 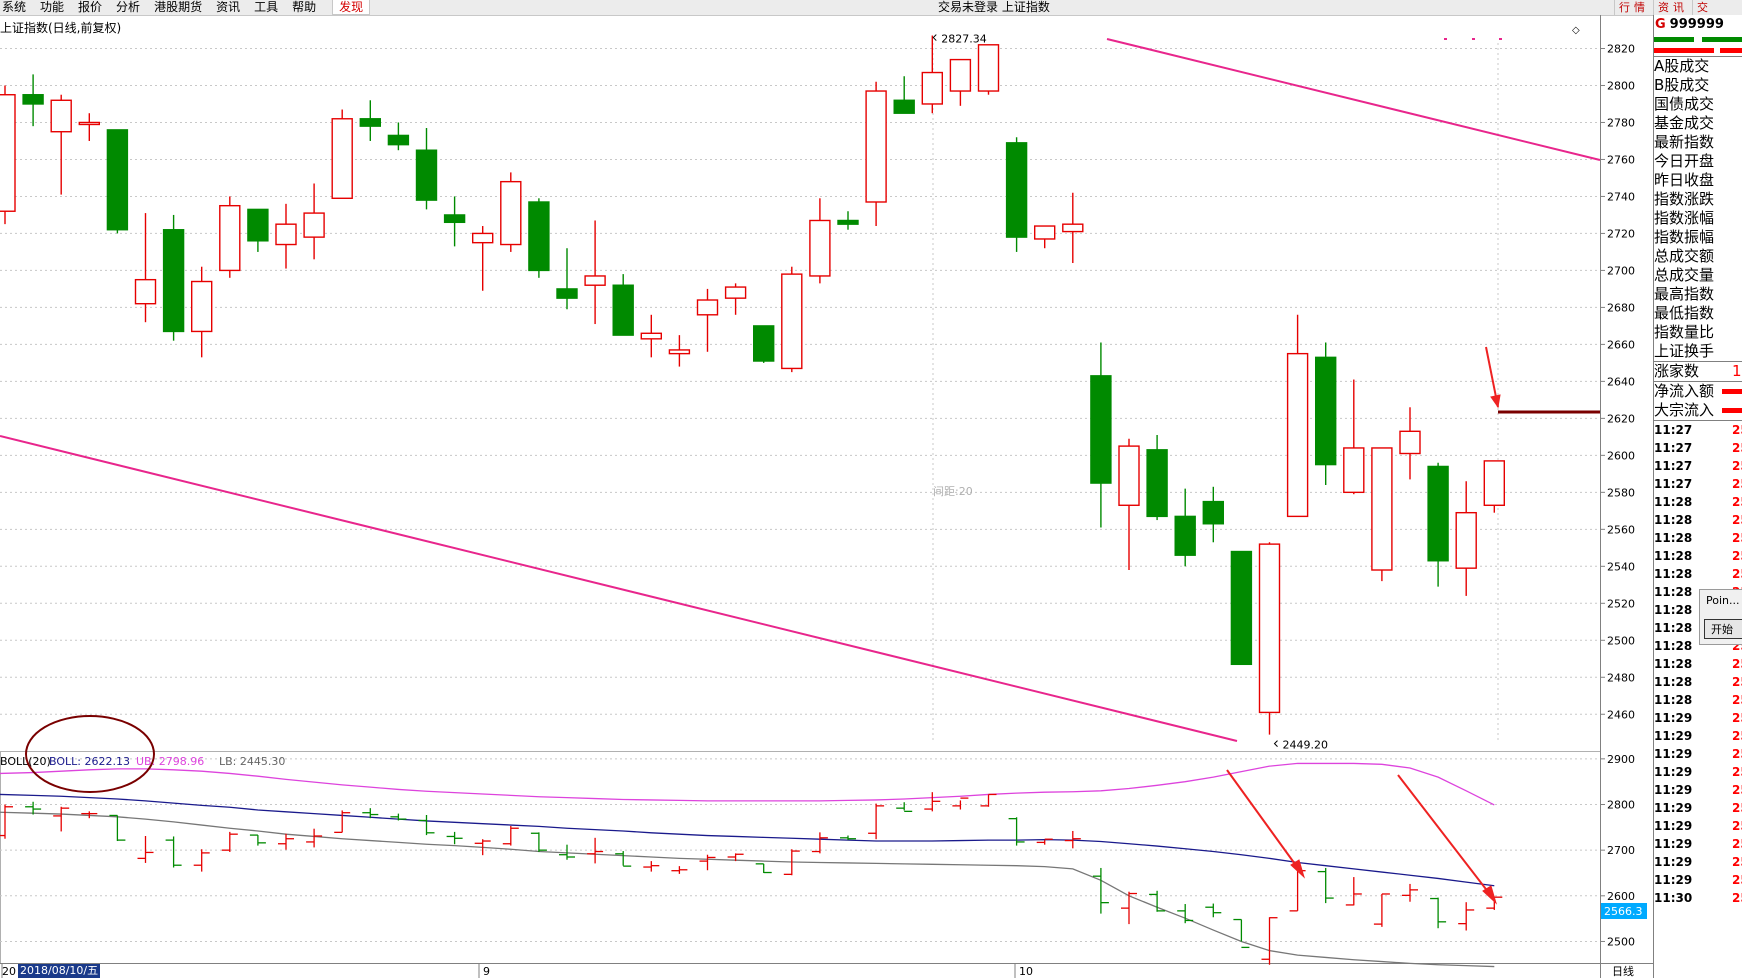 I want to click on menu-item-8: 发现, so click(x=351, y=7).